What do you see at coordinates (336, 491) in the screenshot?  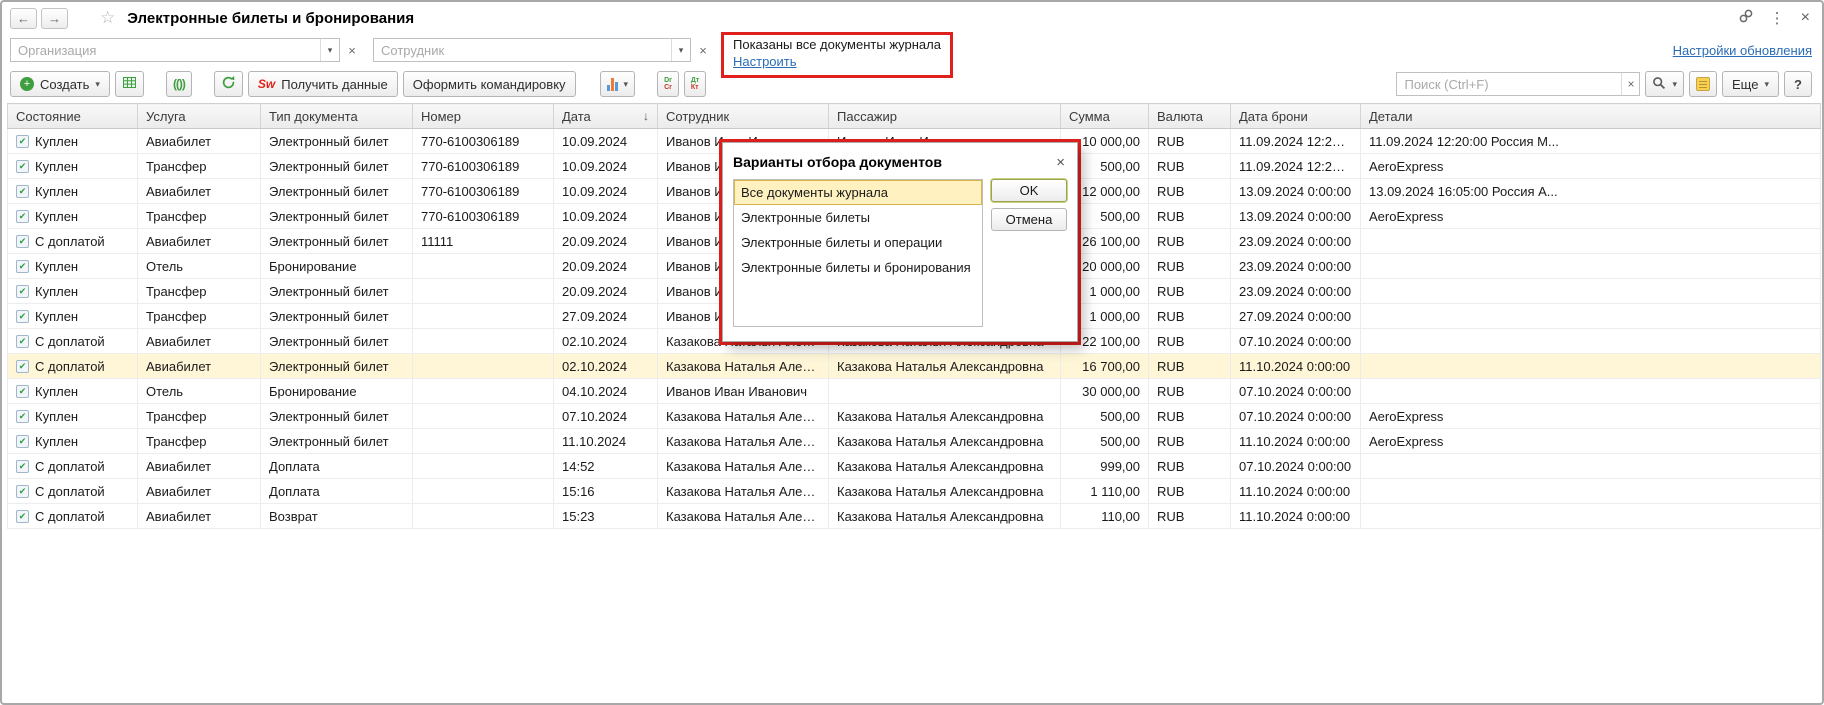 I see `cell-doc_type: Доплата` at bounding box center [336, 491].